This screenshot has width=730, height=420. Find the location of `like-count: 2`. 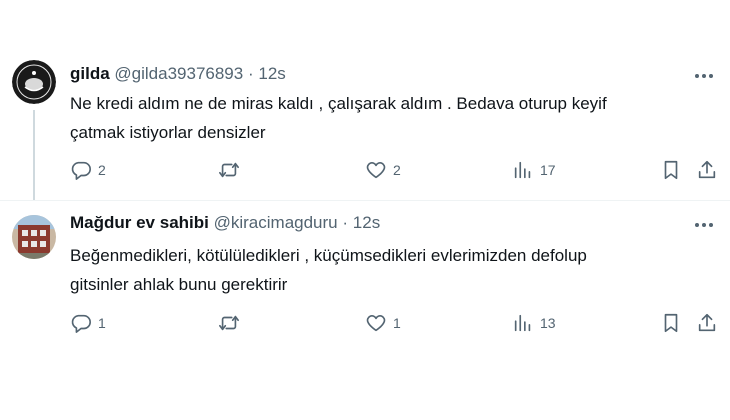

like-count: 2 is located at coordinates (397, 170).